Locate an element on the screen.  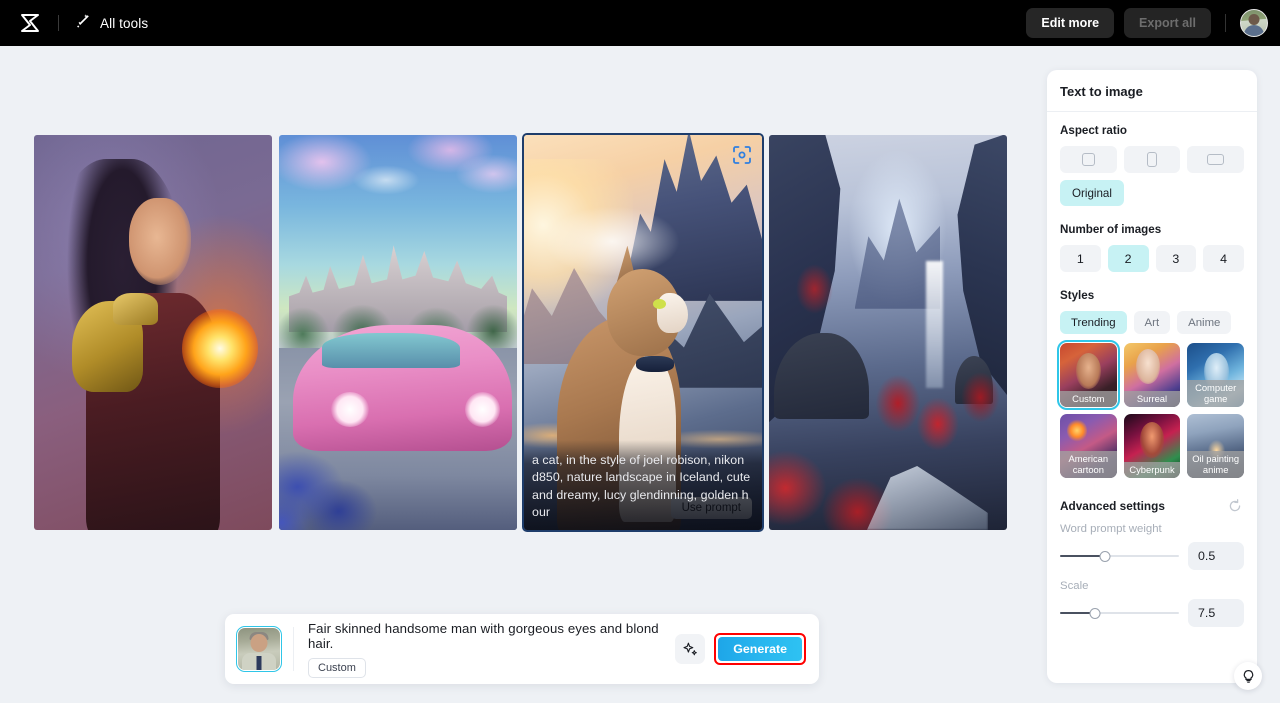
tab-trending: Trending is located at coordinates (1093, 322).